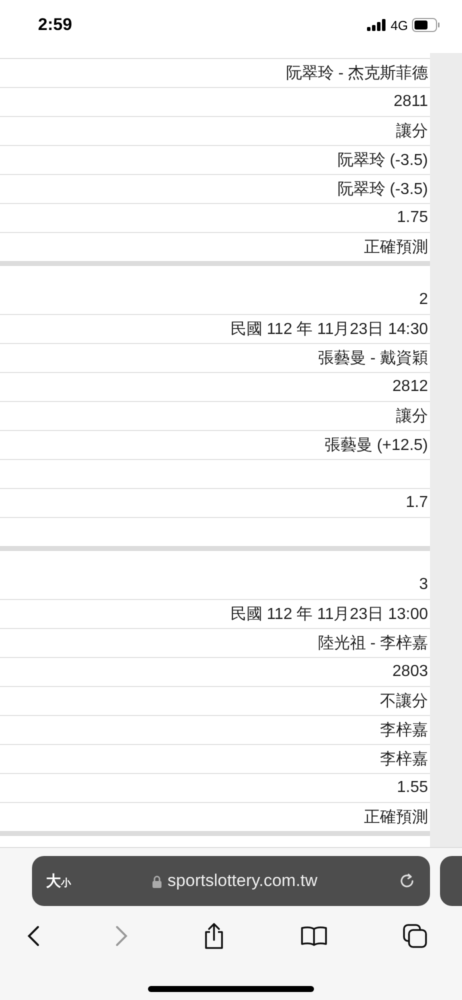 The width and height of the screenshot is (462, 1000). What do you see at coordinates (33, 936) in the screenshot?
I see `back-icon` at bounding box center [33, 936].